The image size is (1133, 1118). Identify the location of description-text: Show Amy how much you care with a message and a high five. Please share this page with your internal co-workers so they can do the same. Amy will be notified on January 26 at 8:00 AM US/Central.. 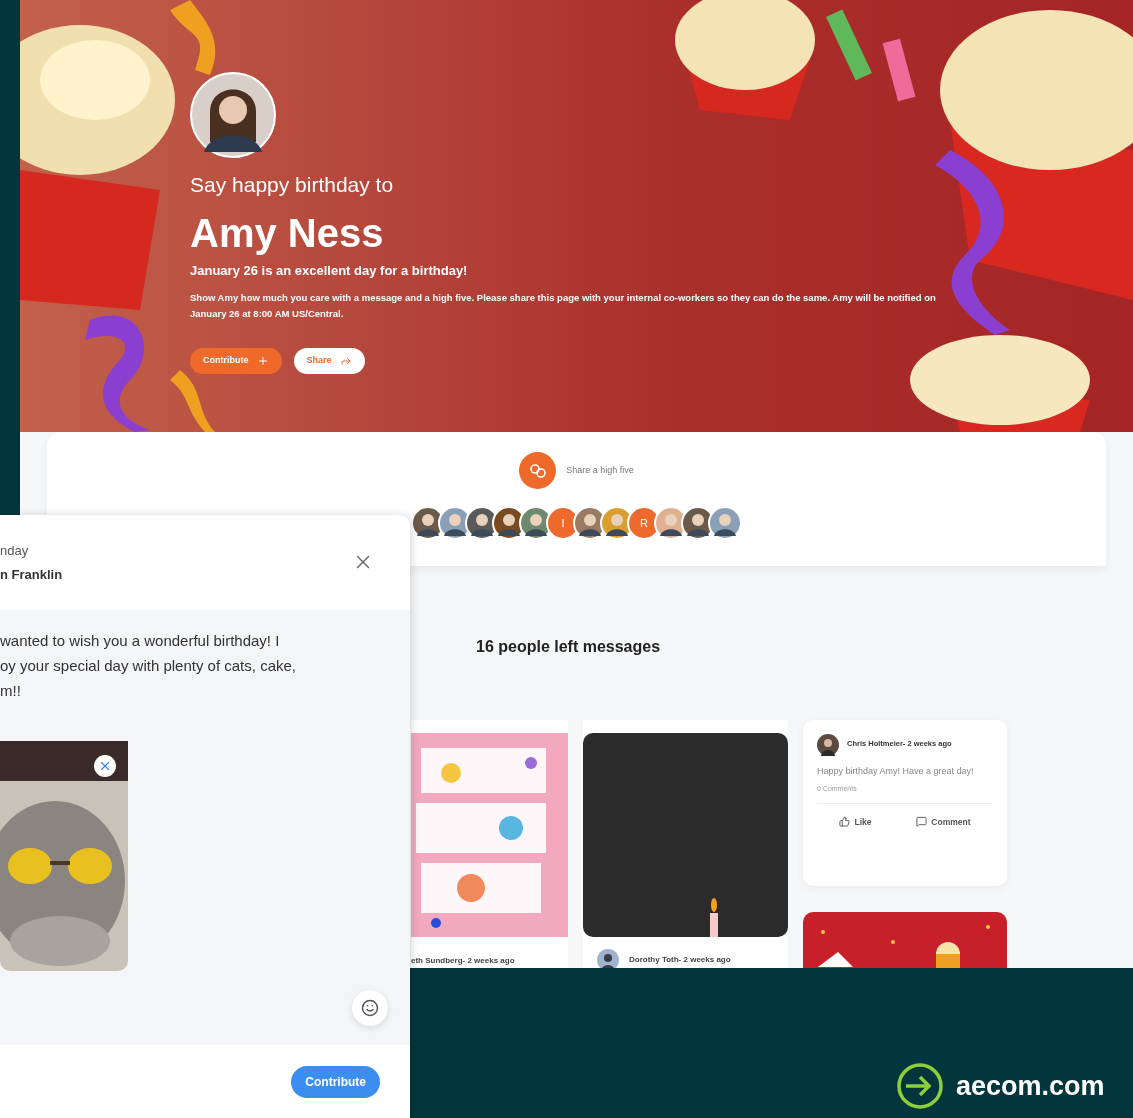
(563, 306).